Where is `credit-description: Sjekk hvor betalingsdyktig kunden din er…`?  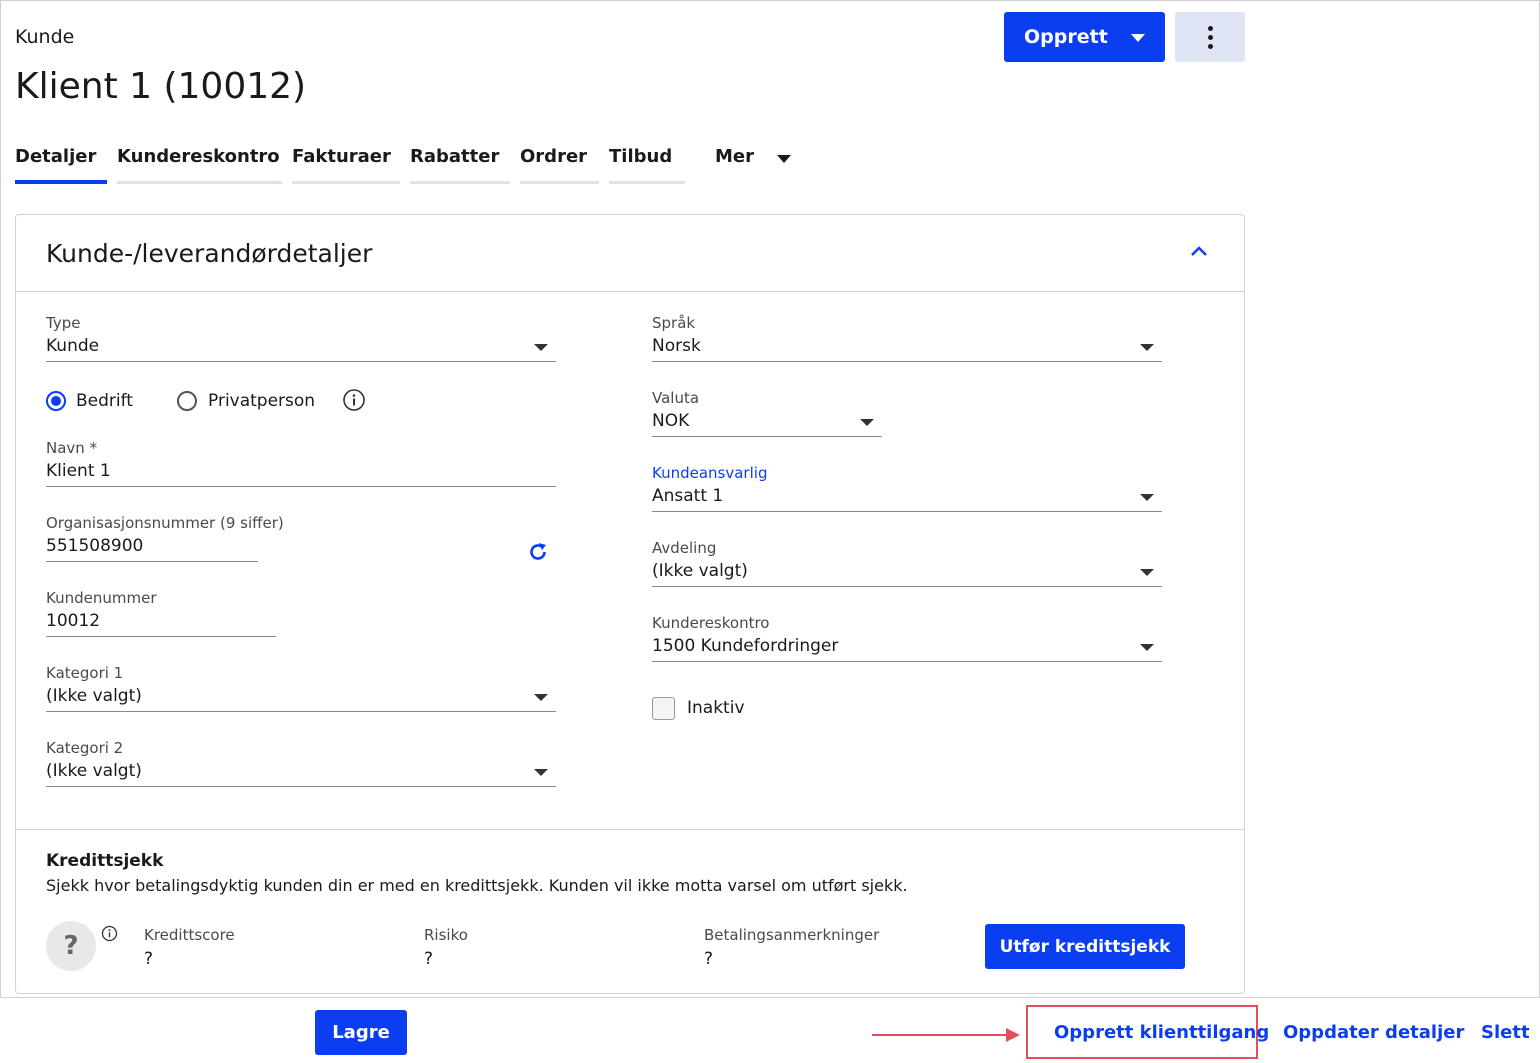 credit-description: Sjekk hvor betalingsdyktig kunden din er… is located at coordinates (477, 885).